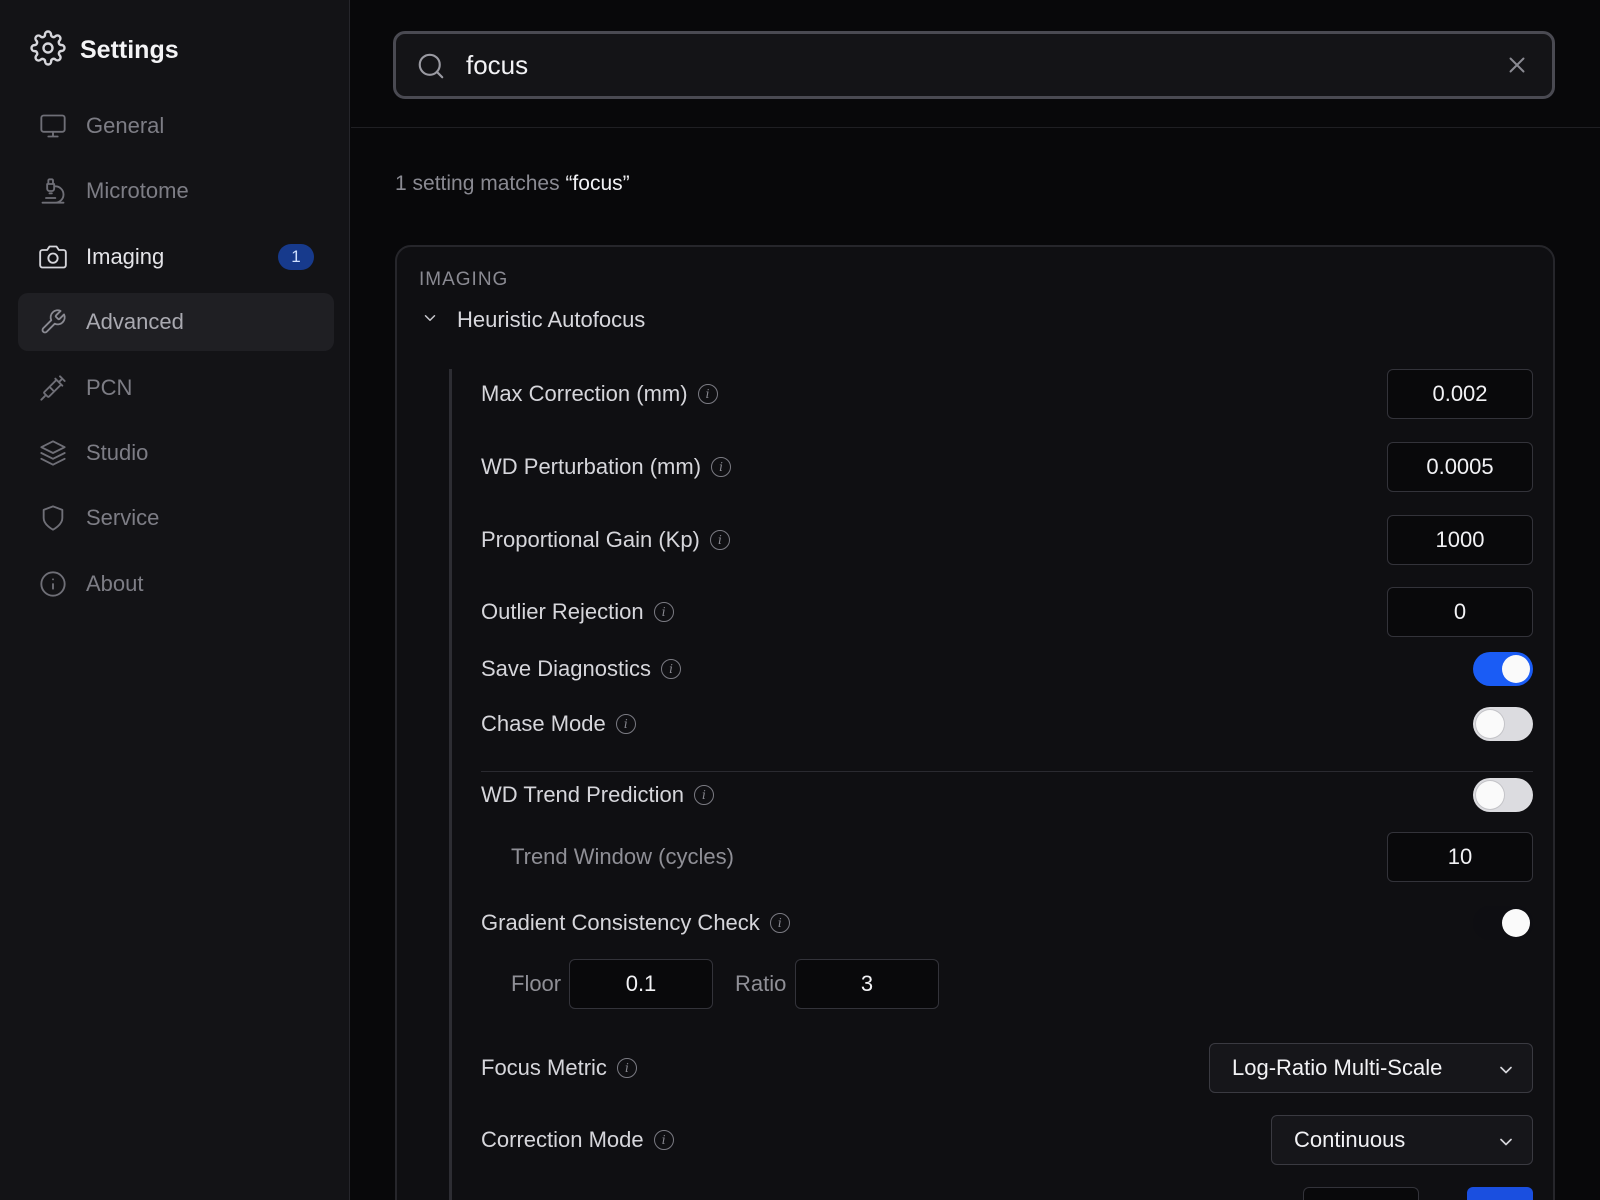  What do you see at coordinates (176, 518) in the screenshot?
I see `sidebar-item-service: Service` at bounding box center [176, 518].